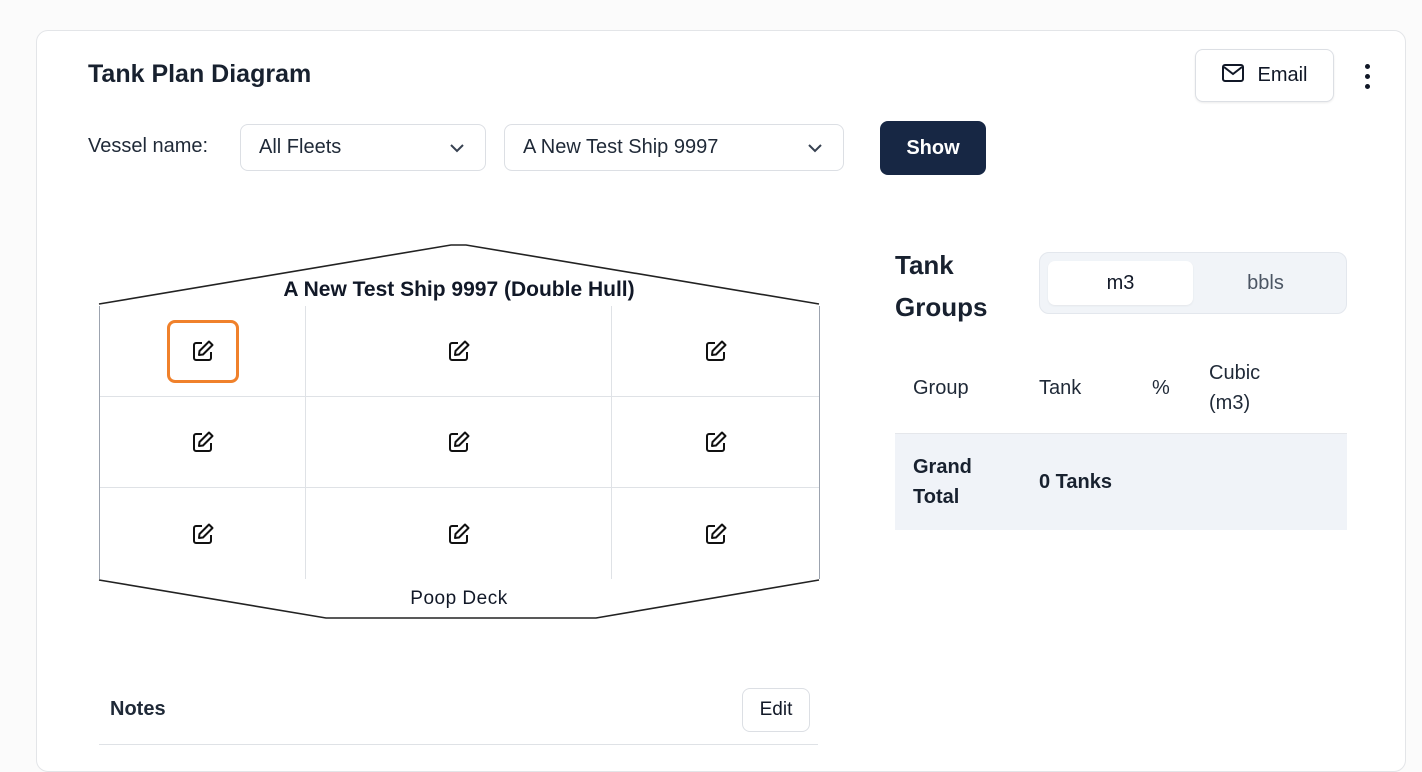 The width and height of the screenshot is (1422, 772). What do you see at coordinates (1161, 387) in the screenshot?
I see `column-header-percent: %` at bounding box center [1161, 387].